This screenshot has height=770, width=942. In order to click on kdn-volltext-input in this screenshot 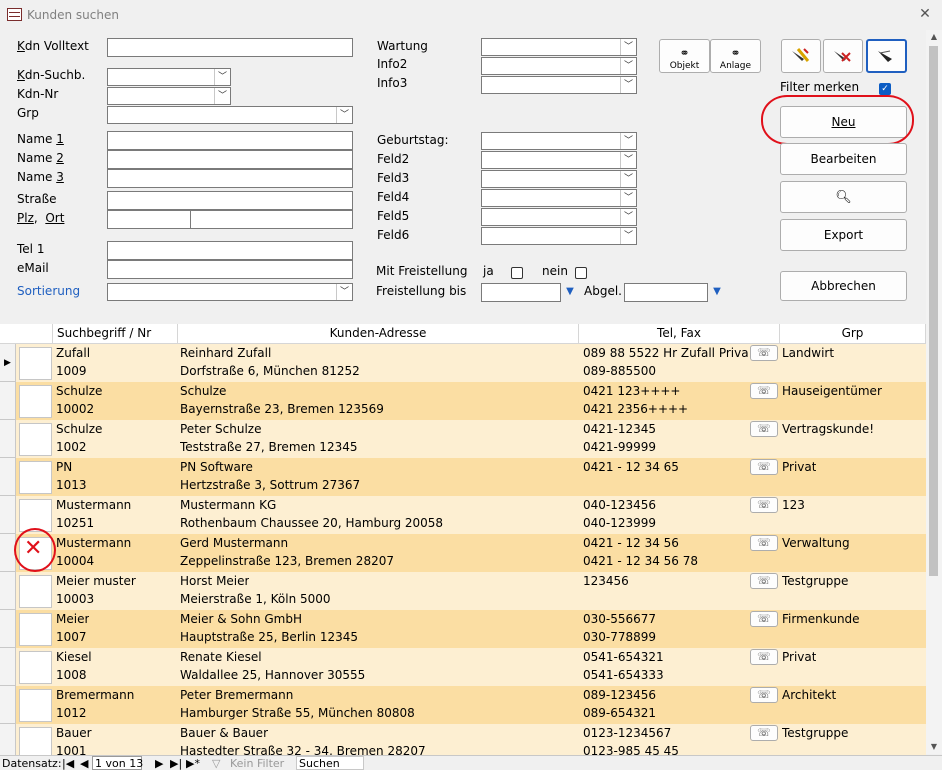, I will do `click(230, 47)`.